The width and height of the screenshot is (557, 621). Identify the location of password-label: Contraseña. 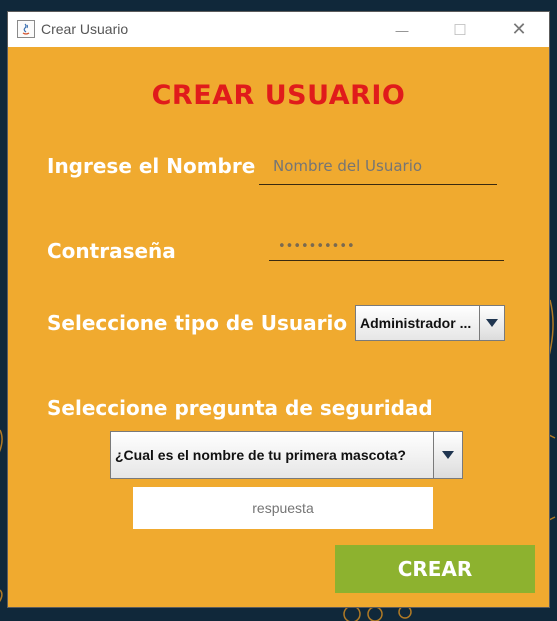
(111, 251).